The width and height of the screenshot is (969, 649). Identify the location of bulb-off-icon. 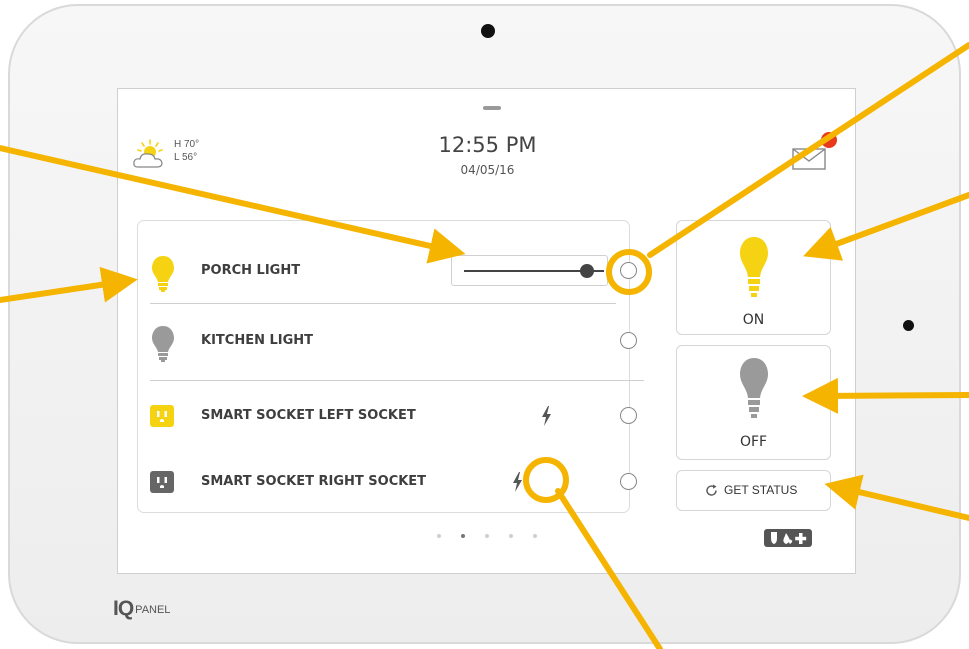
(754, 388).